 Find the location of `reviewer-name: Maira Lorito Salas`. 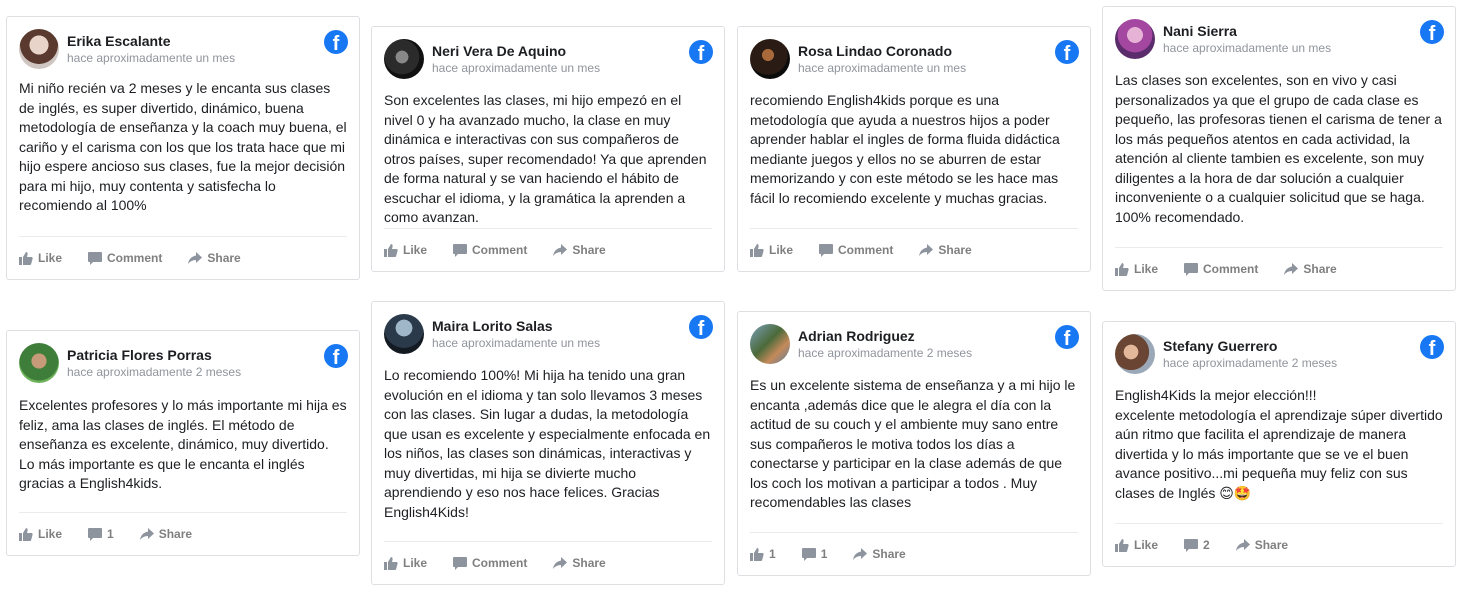

reviewer-name: Maira Lorito Salas is located at coordinates (492, 326).